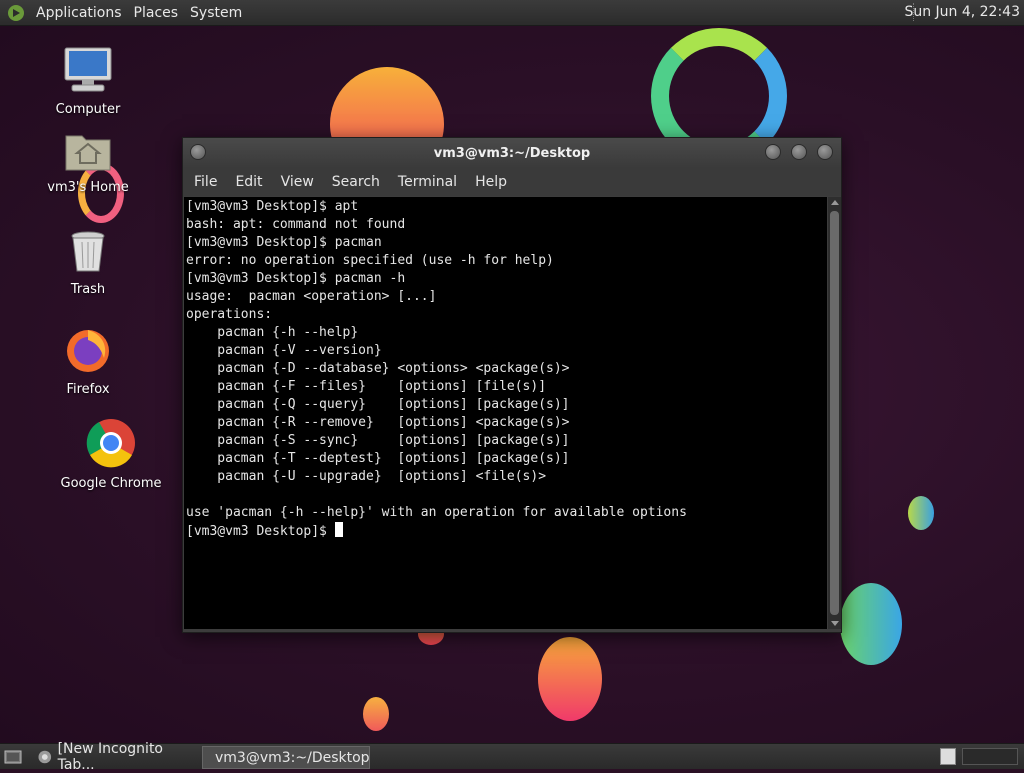 This screenshot has height=773, width=1024. What do you see at coordinates (198, 152) in the screenshot?
I see `window-menu-icon` at bounding box center [198, 152].